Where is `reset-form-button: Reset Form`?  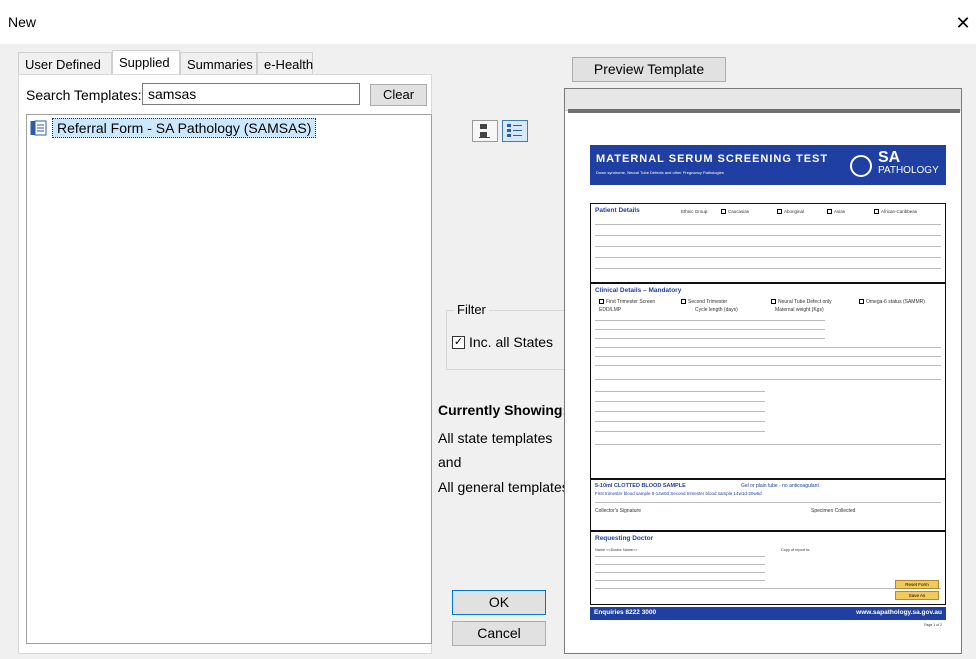
reset-form-button: Reset Form is located at coordinates (917, 584).